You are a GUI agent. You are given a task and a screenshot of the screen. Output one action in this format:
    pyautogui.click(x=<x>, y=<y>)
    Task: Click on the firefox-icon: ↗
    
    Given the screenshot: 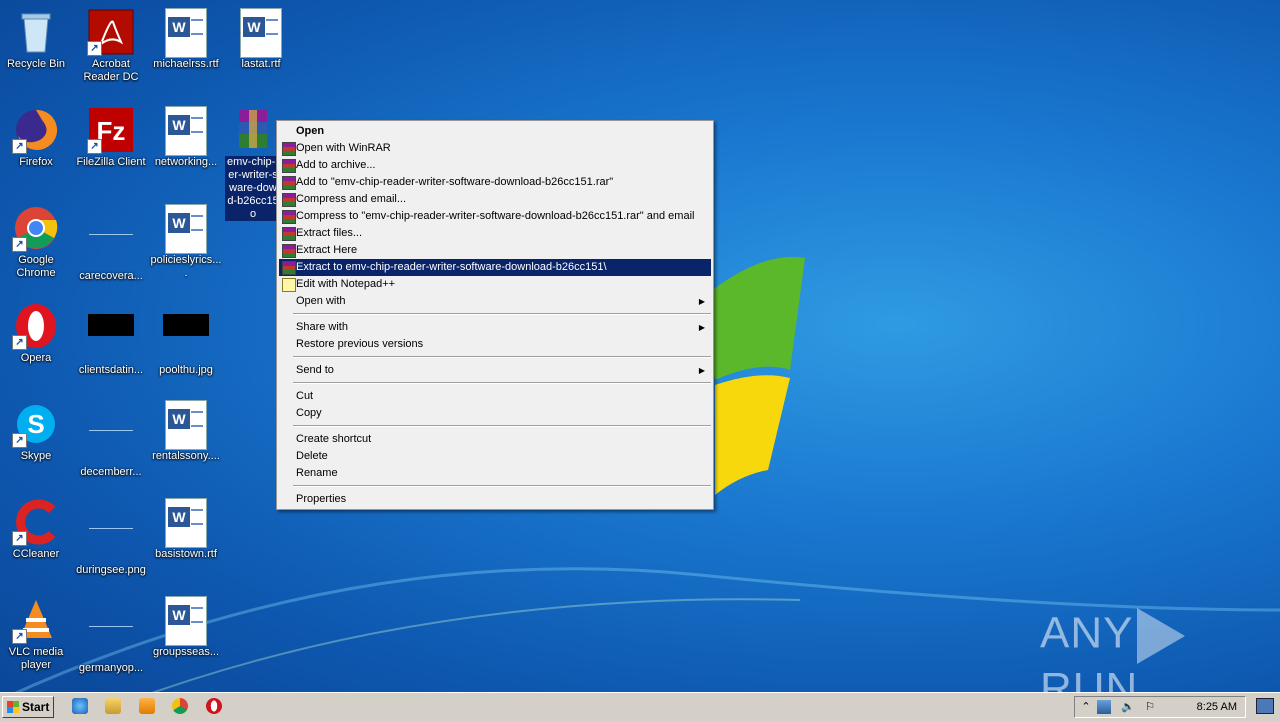 What is the action you would take?
    pyautogui.click(x=36, y=130)
    